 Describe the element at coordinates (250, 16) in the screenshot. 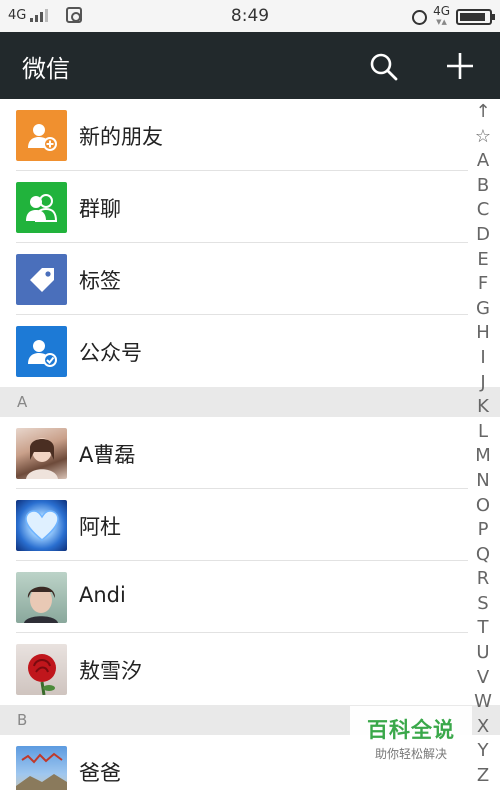

I see `status-bar: 4G 8:49 4G ▼▲` at that location.